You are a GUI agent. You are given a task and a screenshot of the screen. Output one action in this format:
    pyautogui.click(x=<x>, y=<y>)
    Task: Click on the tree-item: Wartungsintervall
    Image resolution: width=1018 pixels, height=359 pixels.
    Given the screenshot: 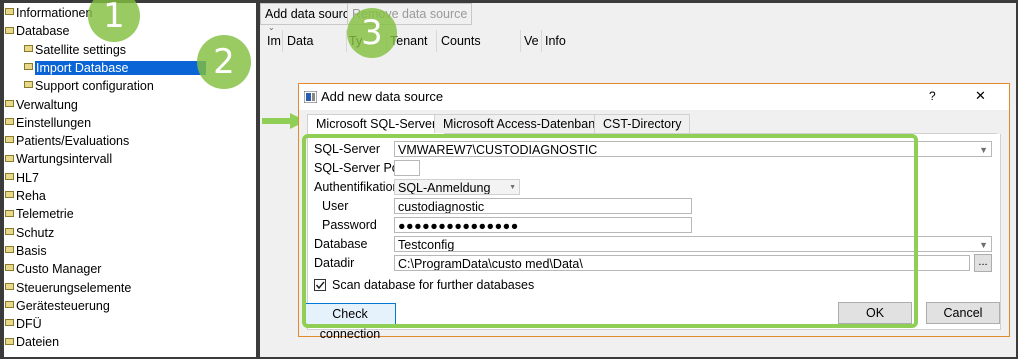 What is the action you would take?
    pyautogui.click(x=58, y=159)
    